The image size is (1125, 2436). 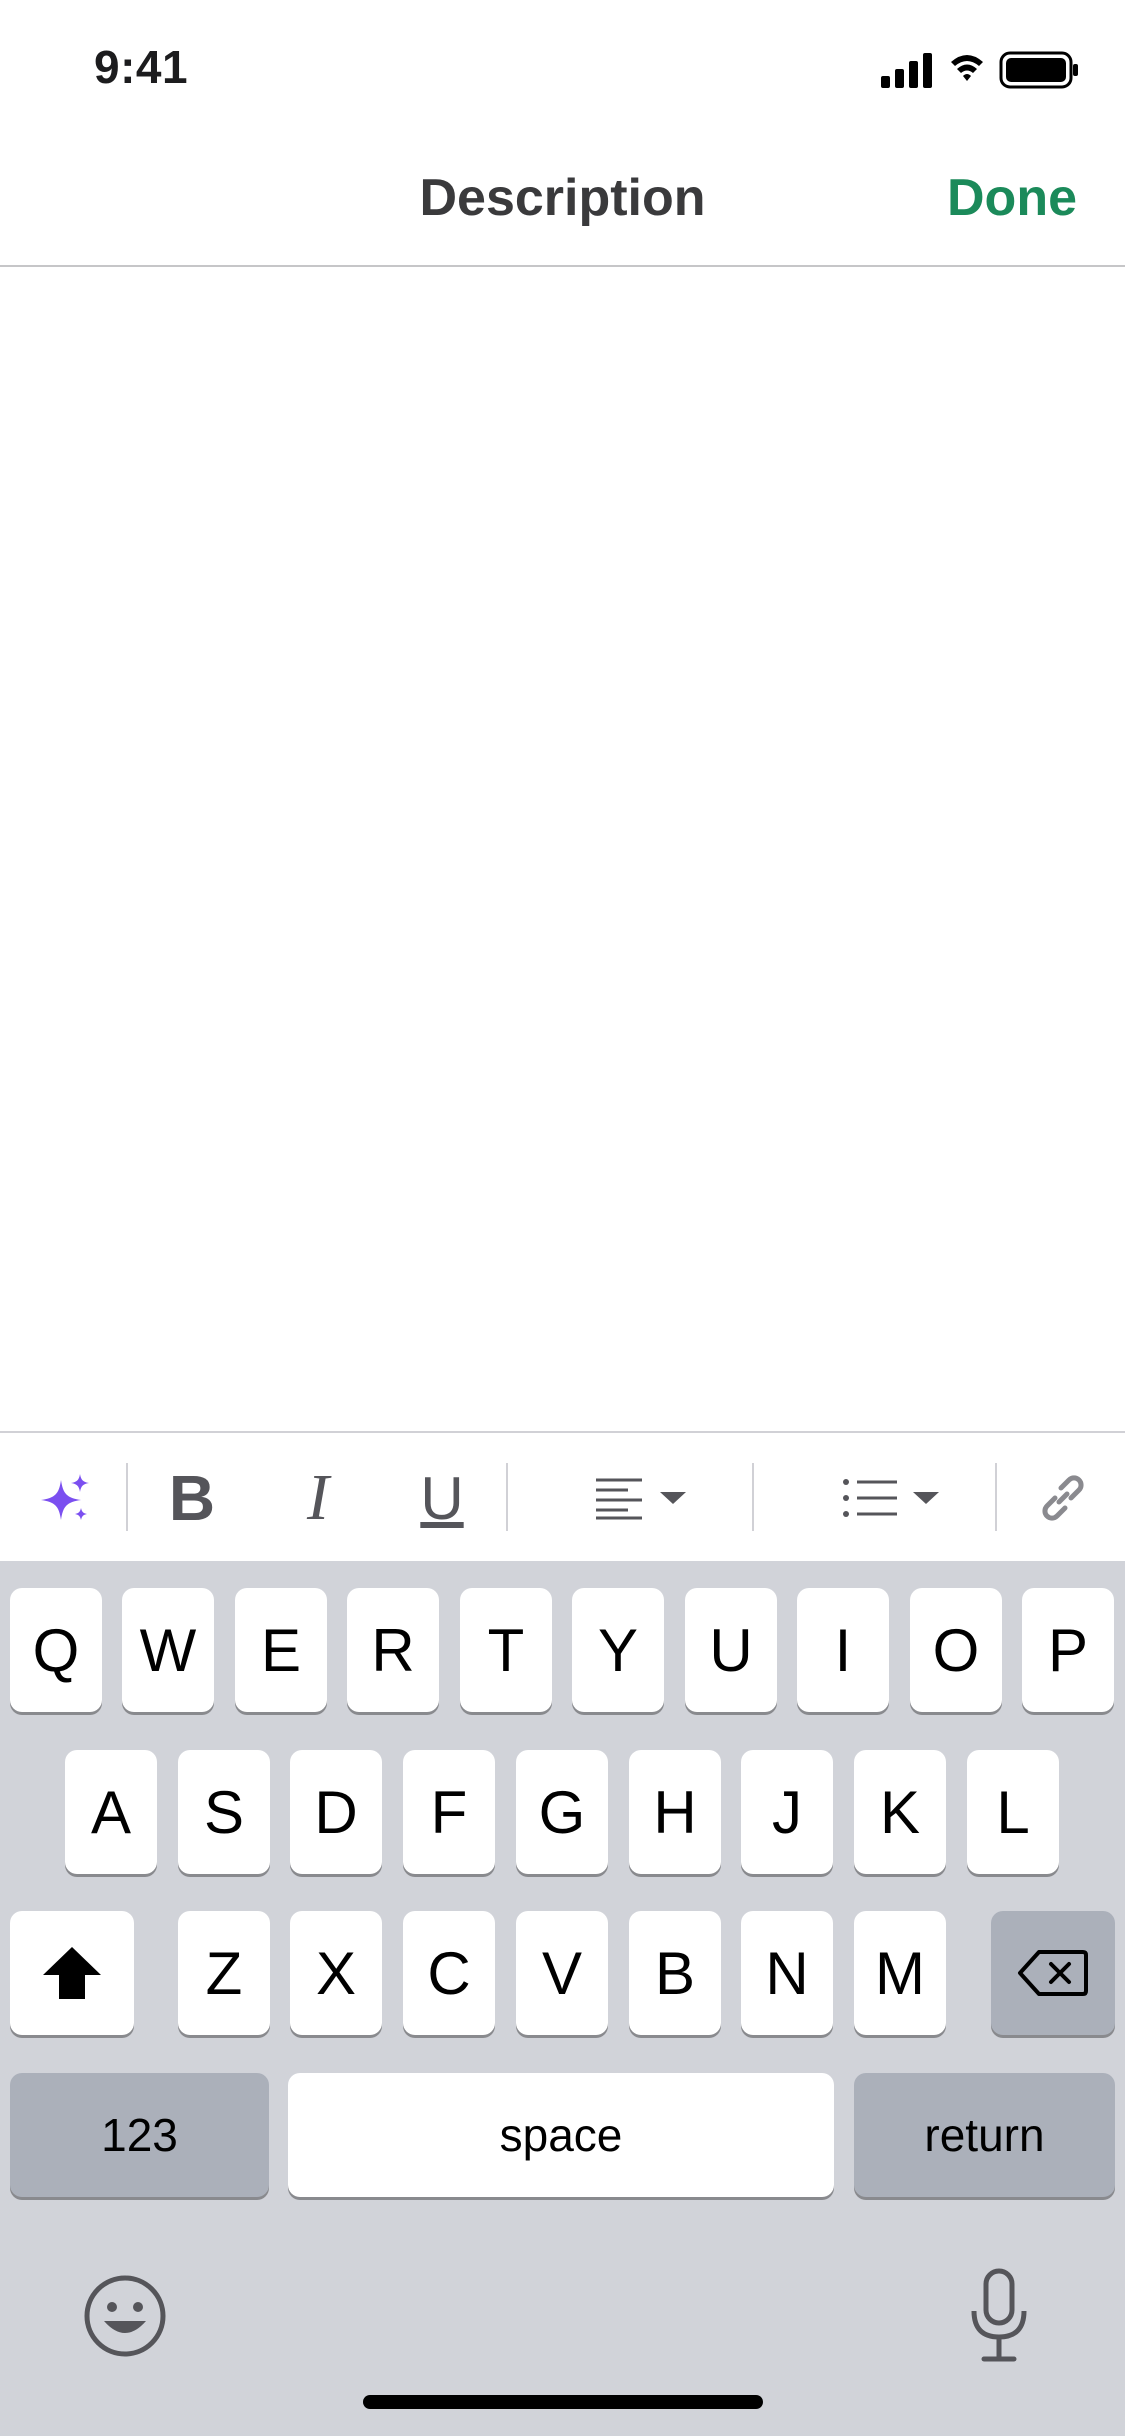 I want to click on shift-key, so click(x=72, y=1973).